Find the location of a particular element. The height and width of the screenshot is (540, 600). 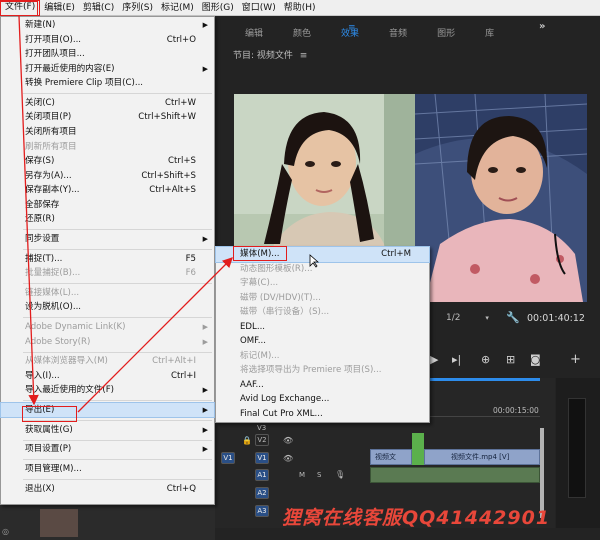

mouse-cursor-icon is located at coordinates (314, 262).